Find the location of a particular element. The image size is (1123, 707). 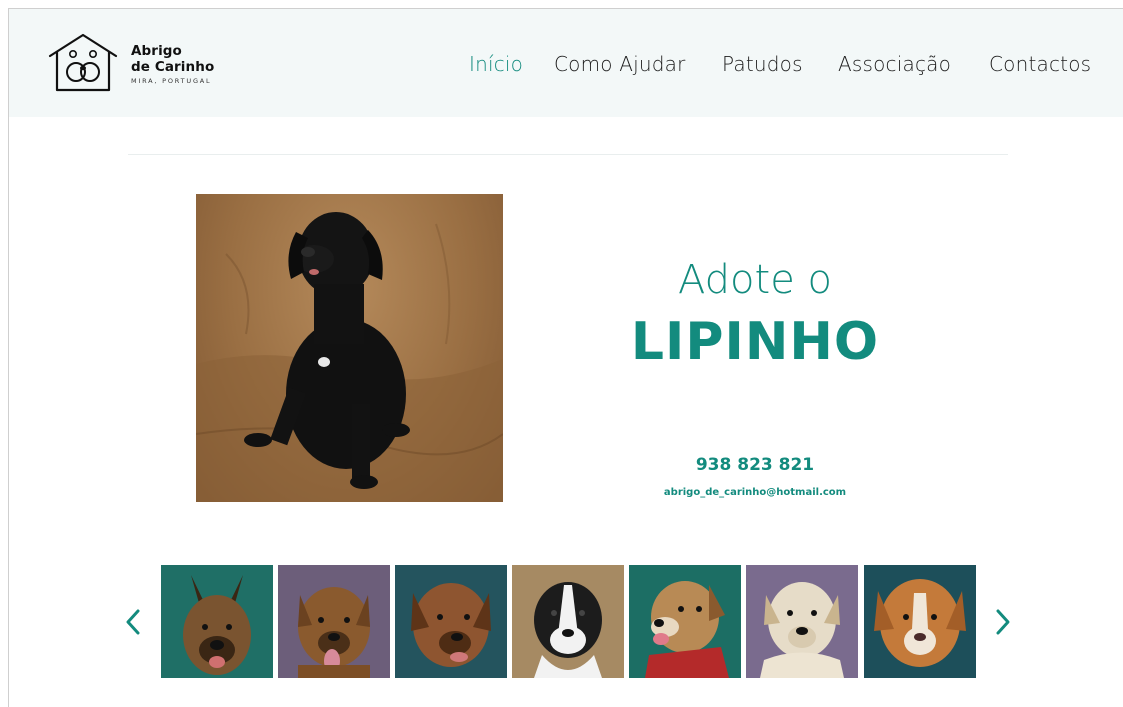

german-shepherd-photo is located at coordinates (217, 621).